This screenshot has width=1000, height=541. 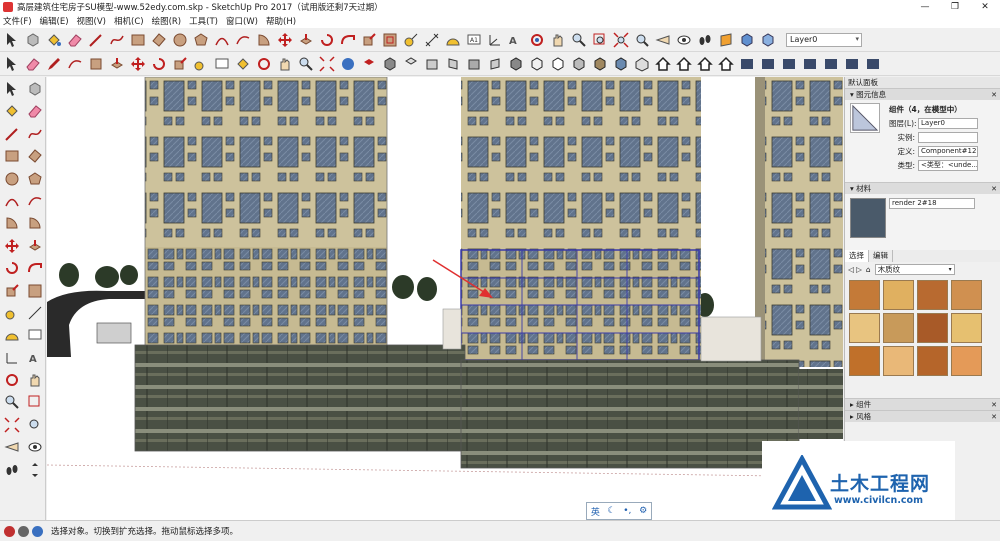 What do you see at coordinates (12, 40) in the screenshot?
I see `select-tool-icon` at bounding box center [12, 40].